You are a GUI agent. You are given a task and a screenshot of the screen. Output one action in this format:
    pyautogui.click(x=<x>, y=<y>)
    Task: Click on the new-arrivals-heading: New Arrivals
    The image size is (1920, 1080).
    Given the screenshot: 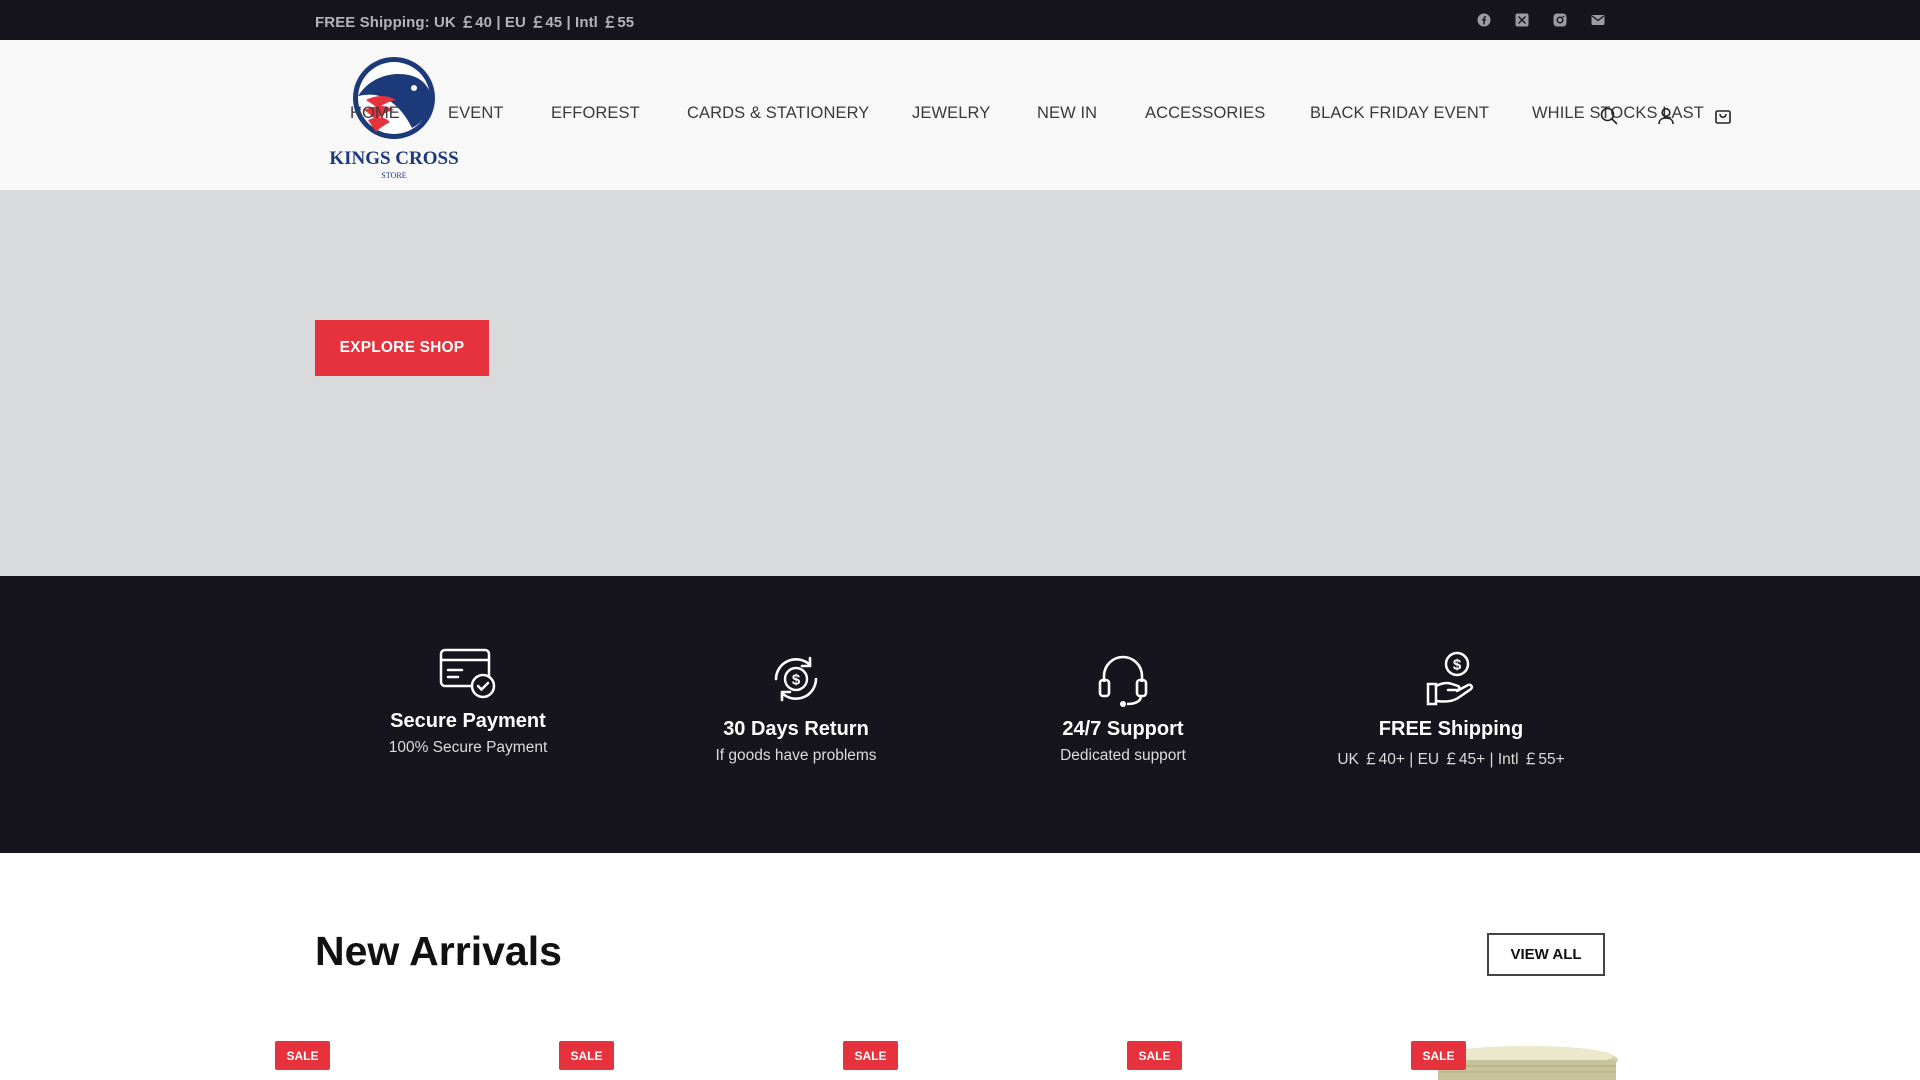 What is the action you would take?
    pyautogui.click(x=438, y=951)
    